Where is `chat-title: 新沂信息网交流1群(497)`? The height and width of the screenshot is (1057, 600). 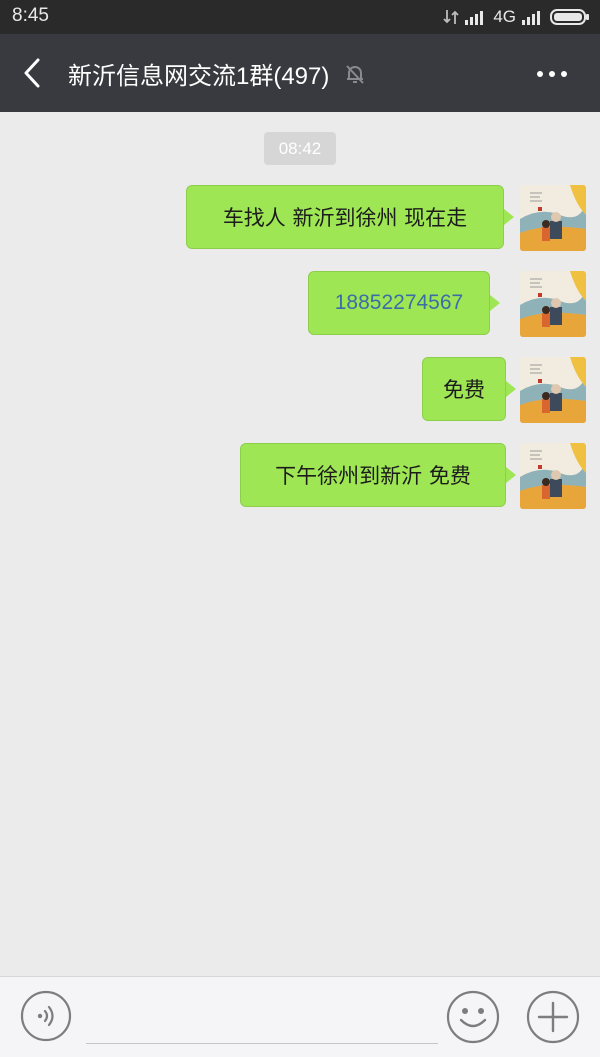
chat-title: 新沂信息网交流1群(497) is located at coordinates (199, 76).